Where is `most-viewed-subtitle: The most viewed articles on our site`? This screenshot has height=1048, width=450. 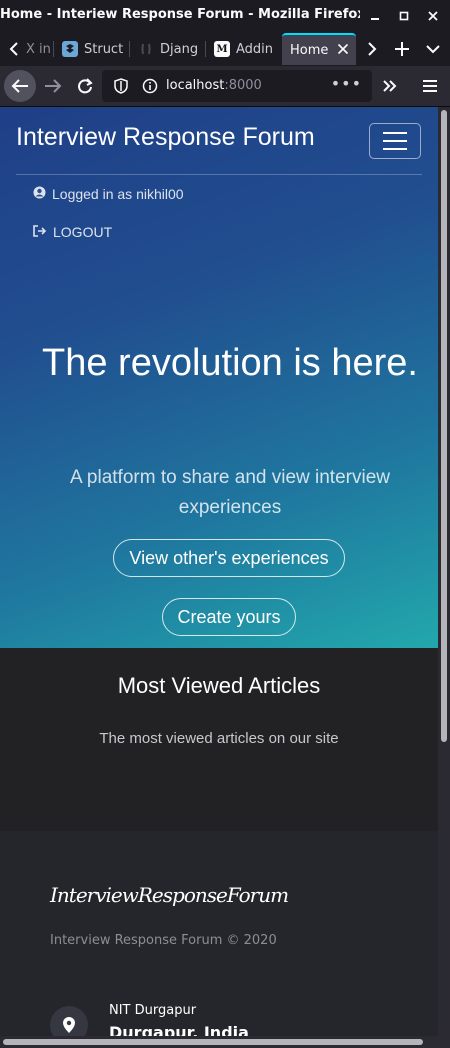
most-viewed-subtitle: The most viewed articles on our site is located at coordinates (219, 738).